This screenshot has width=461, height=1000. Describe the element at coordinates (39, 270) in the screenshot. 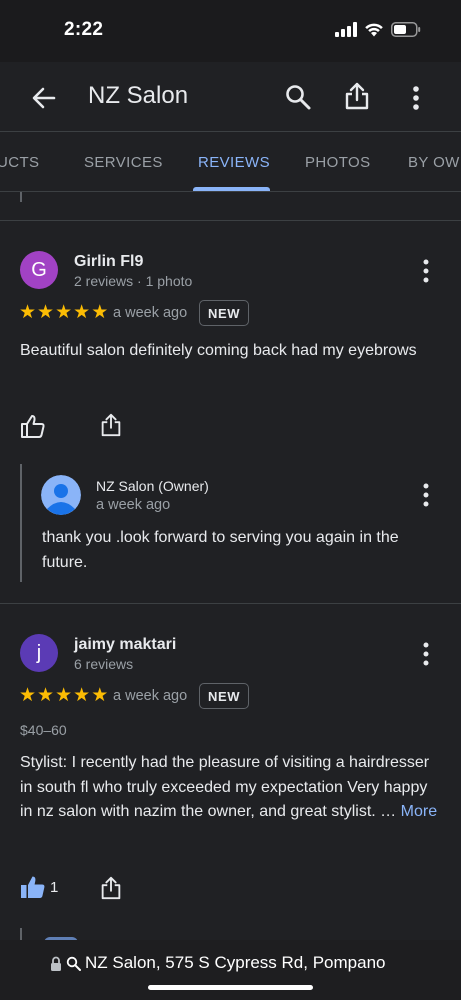

I see `avatar: G` at that location.